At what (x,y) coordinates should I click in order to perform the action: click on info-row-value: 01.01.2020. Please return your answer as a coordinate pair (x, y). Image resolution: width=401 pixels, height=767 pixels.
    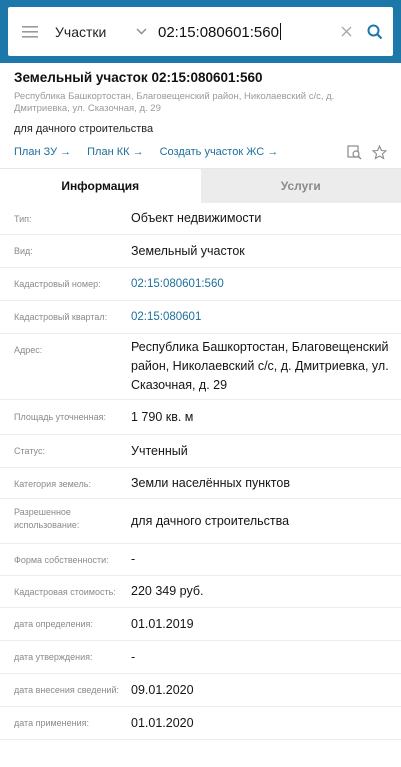
    Looking at the image, I should click on (162, 722).